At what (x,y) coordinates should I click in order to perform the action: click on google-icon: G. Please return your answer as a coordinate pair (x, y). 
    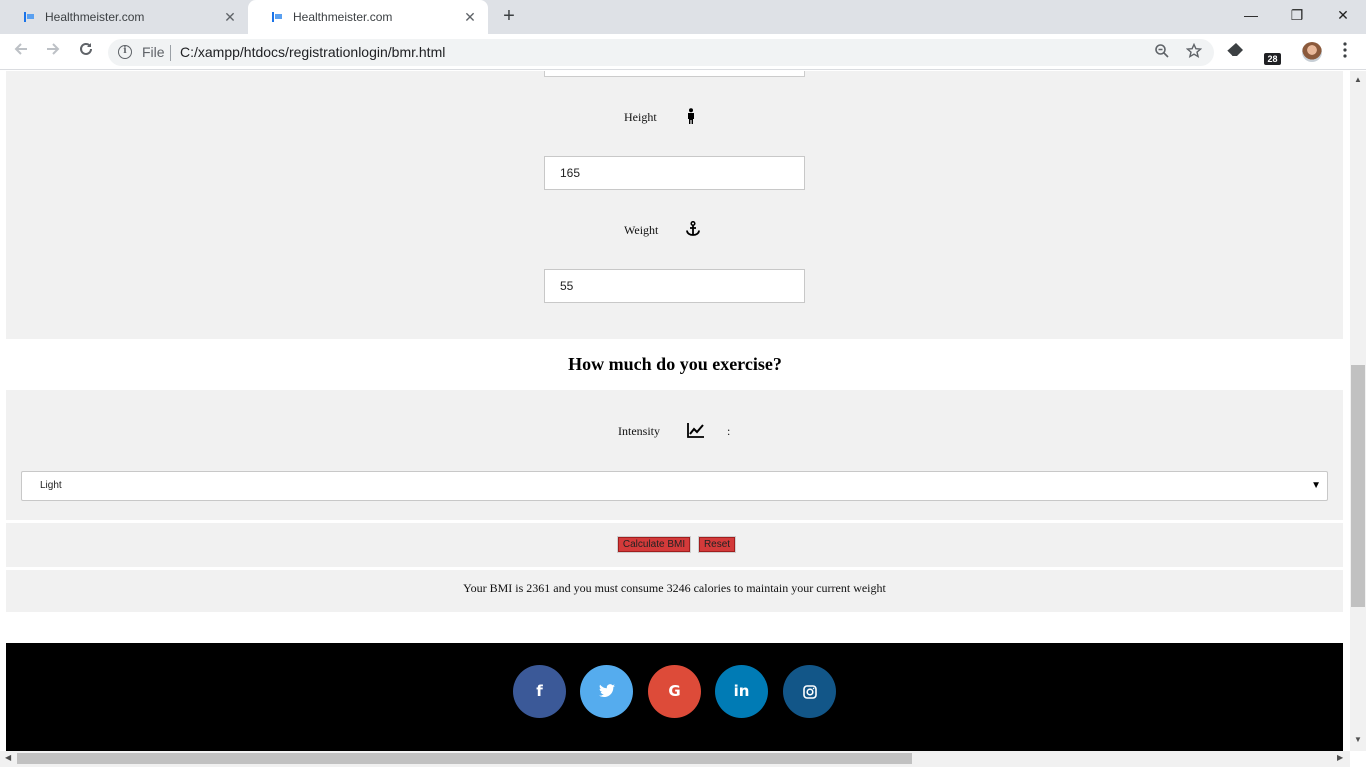
    Looking at the image, I should click on (674, 691).